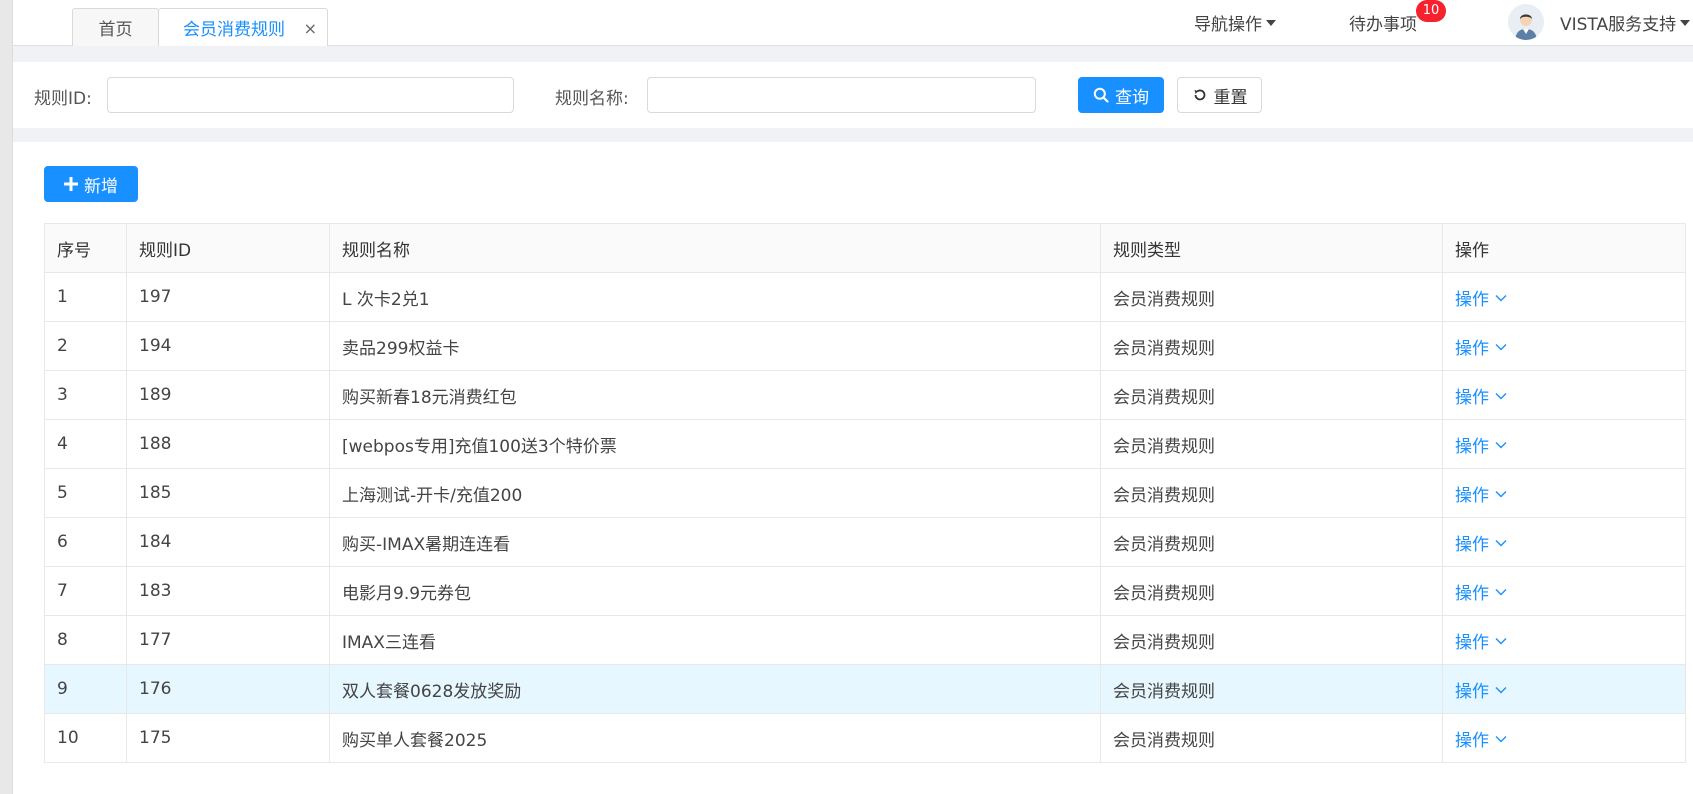 This screenshot has width=1693, height=794. I want to click on cell-rule-id: 185, so click(228, 493).